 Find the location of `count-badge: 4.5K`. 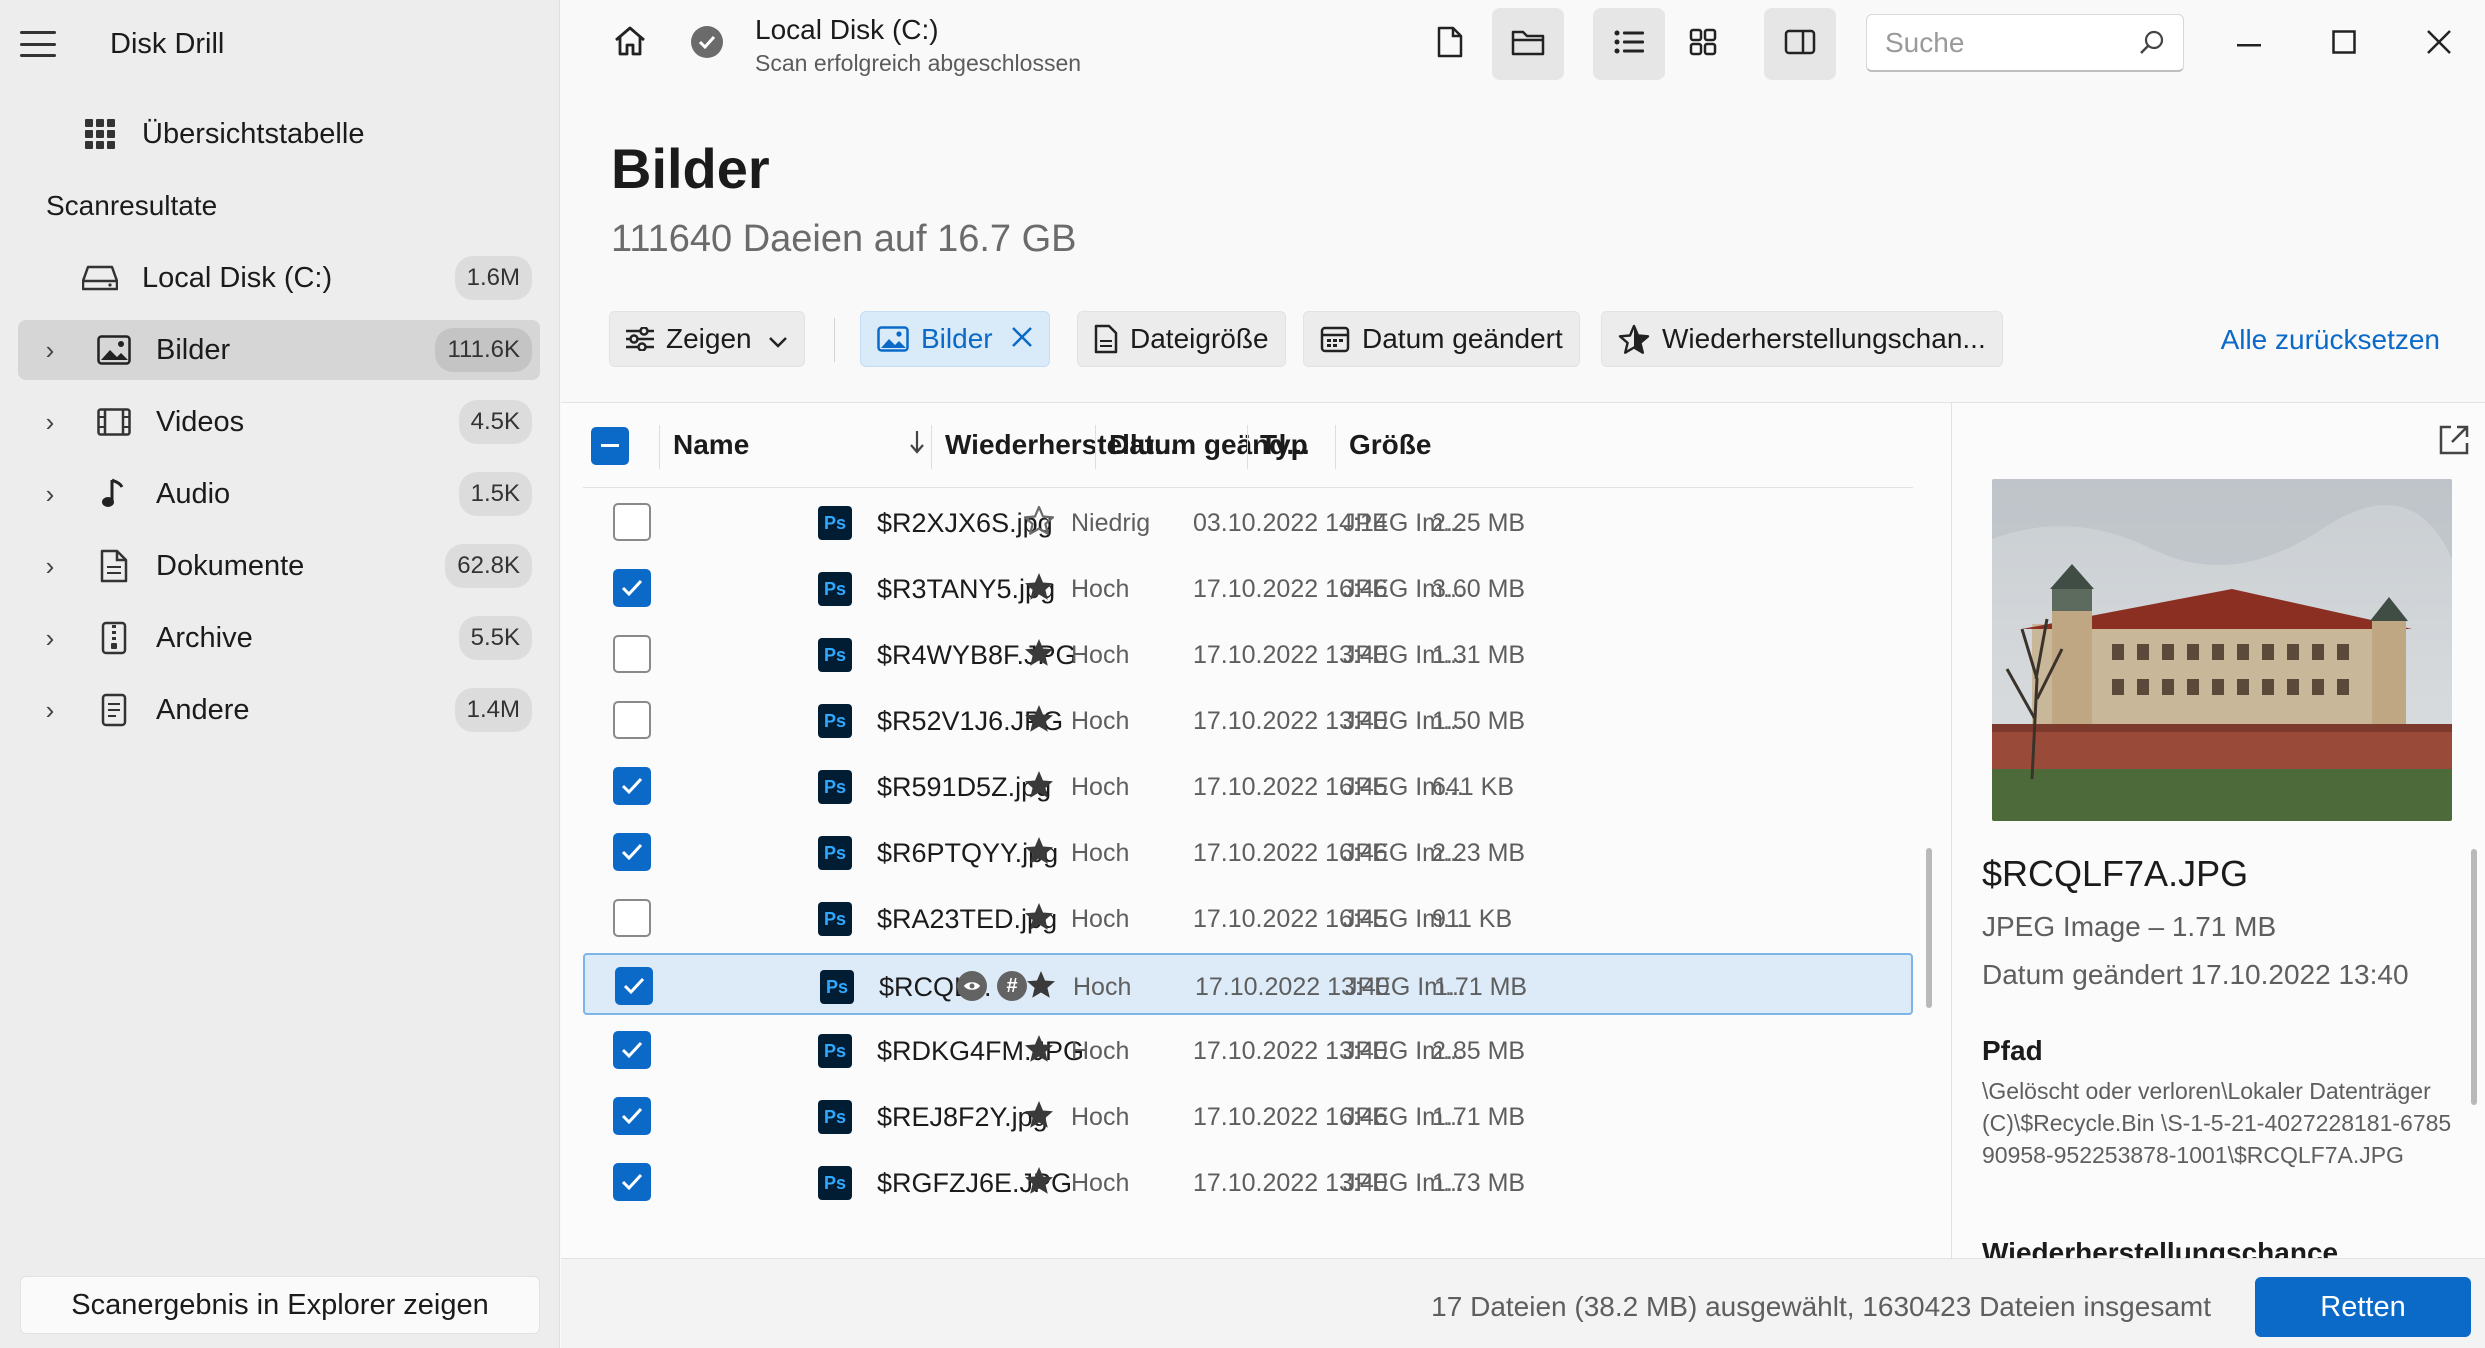

count-badge: 4.5K is located at coordinates (495, 422).